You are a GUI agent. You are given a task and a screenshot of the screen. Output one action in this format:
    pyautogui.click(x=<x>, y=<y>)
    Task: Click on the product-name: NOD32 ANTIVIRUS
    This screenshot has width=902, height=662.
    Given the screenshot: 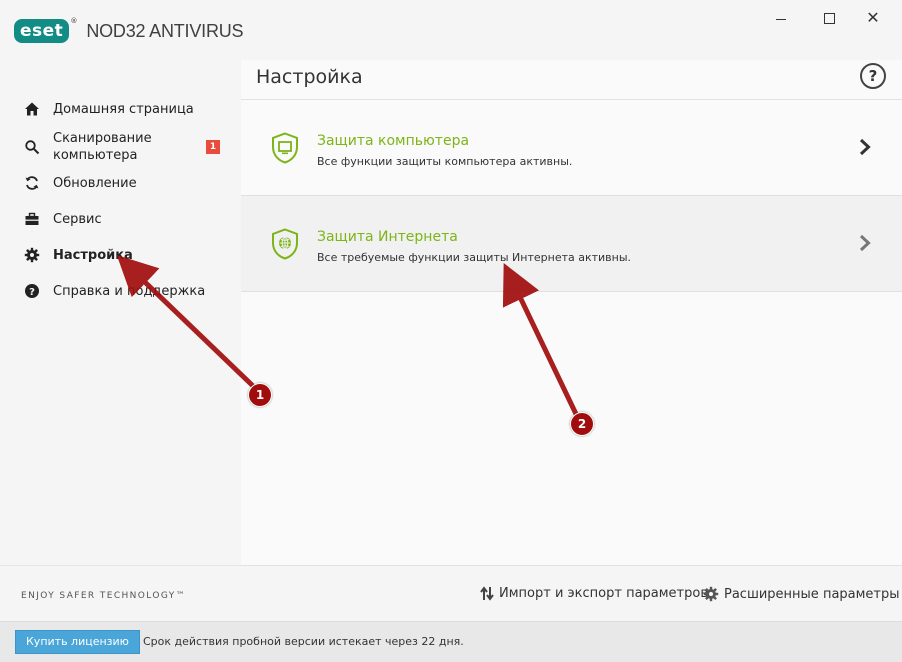 What is the action you would take?
    pyautogui.click(x=165, y=30)
    